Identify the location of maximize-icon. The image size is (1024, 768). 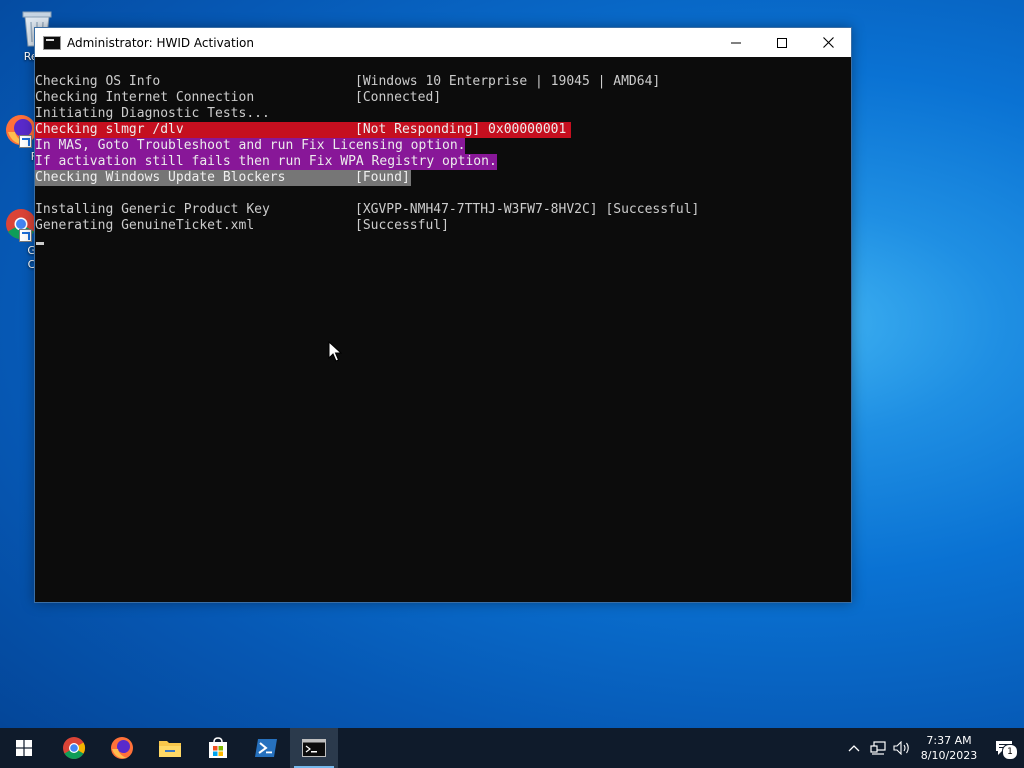
(782, 42).